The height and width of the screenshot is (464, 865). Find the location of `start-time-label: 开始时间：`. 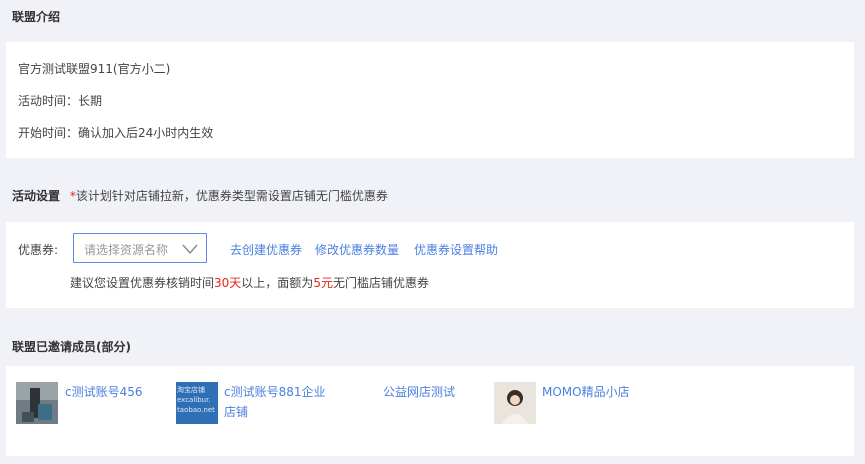

start-time-label: 开始时间： is located at coordinates (48, 133).